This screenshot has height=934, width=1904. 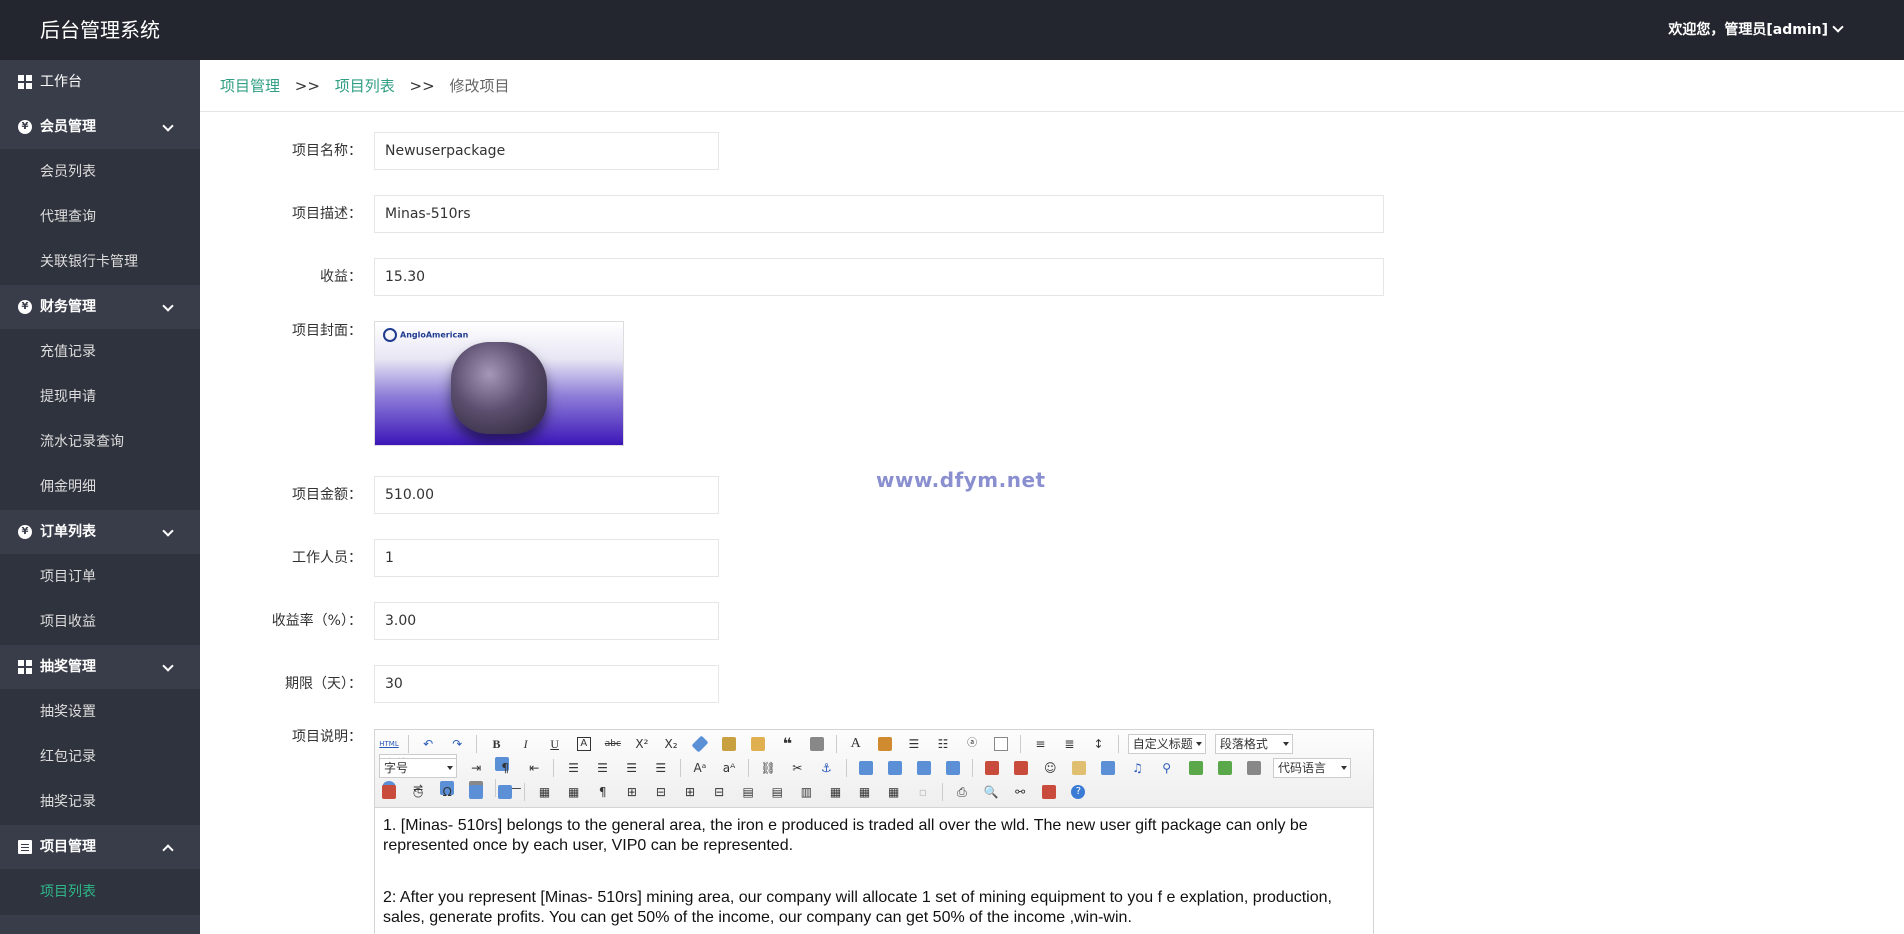 I want to click on indent-icon: ⇤, so click(x=534, y=768).